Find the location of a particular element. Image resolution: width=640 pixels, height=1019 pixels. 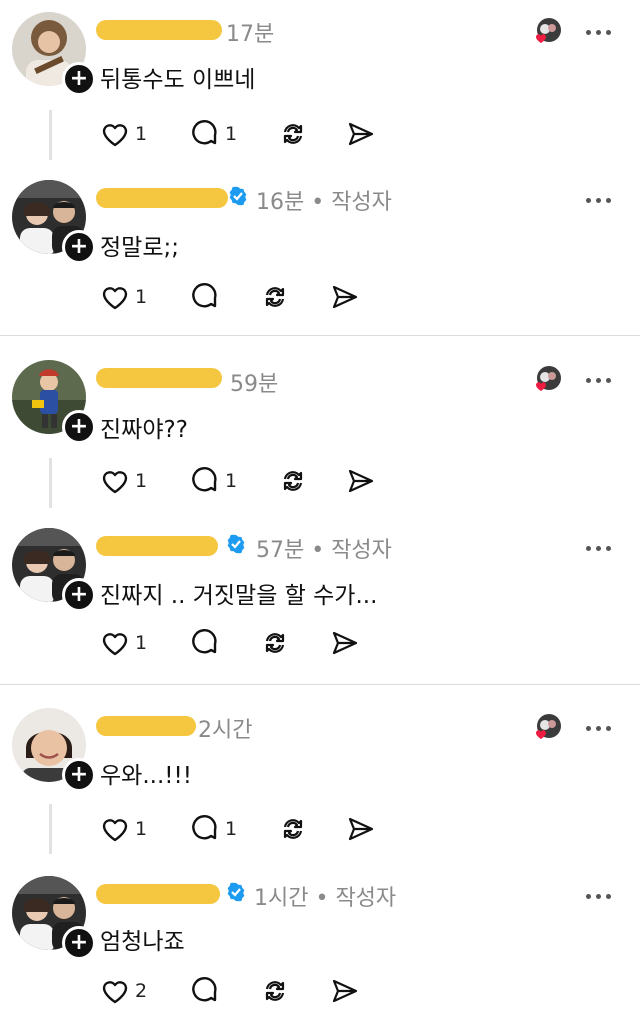

like-button: 2 is located at coordinates (123, 991).